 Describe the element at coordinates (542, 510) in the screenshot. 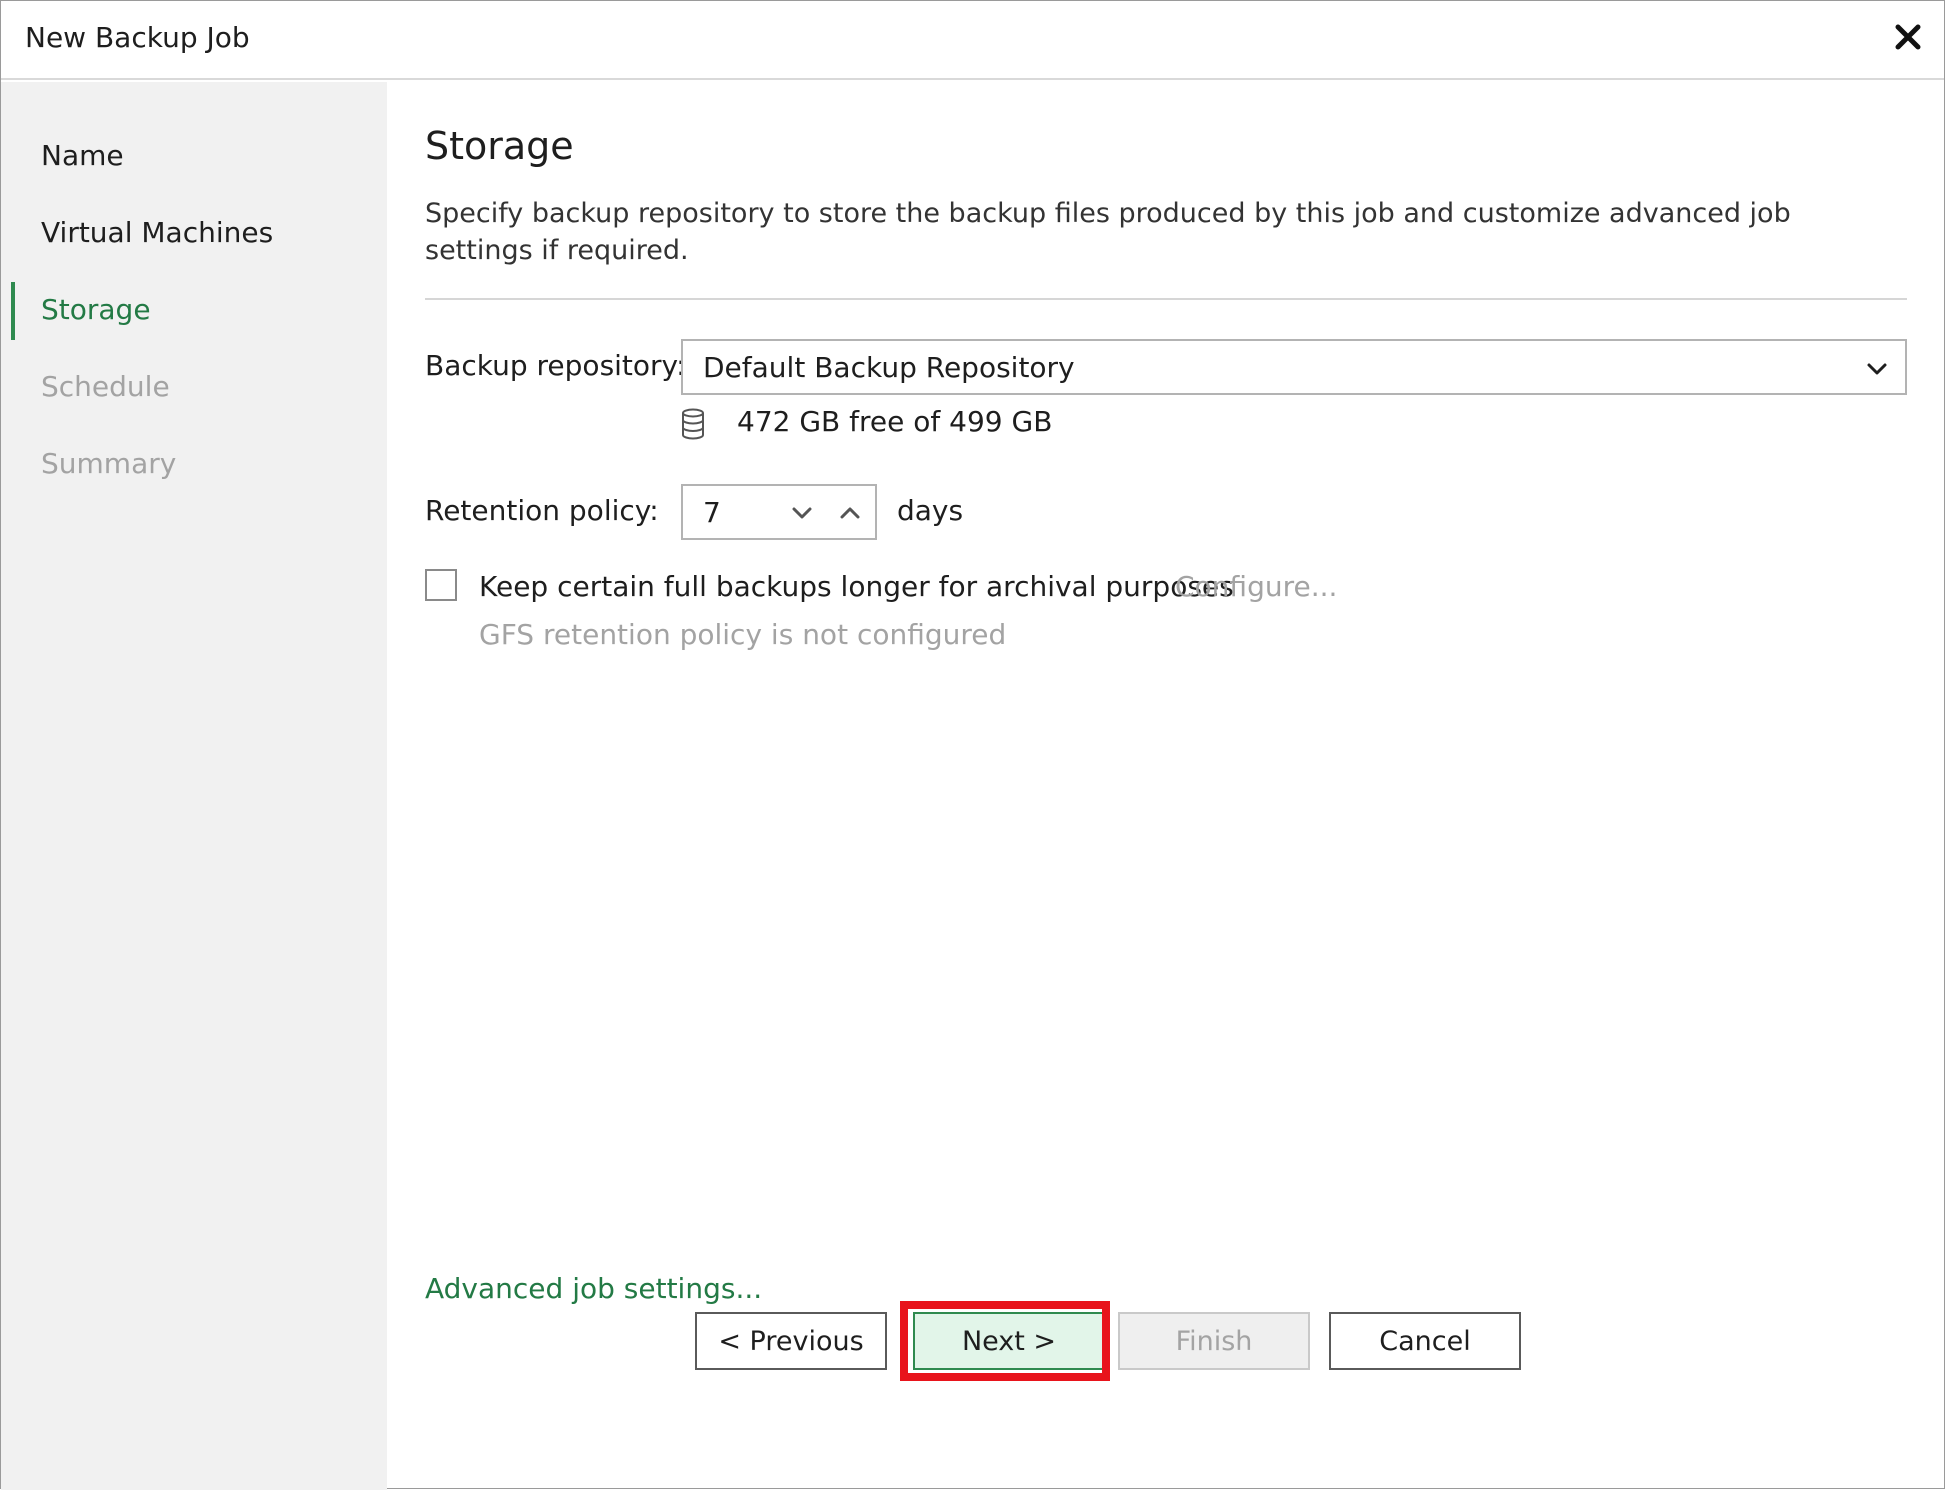

I see `retention-policy-label: Retention policy:` at that location.